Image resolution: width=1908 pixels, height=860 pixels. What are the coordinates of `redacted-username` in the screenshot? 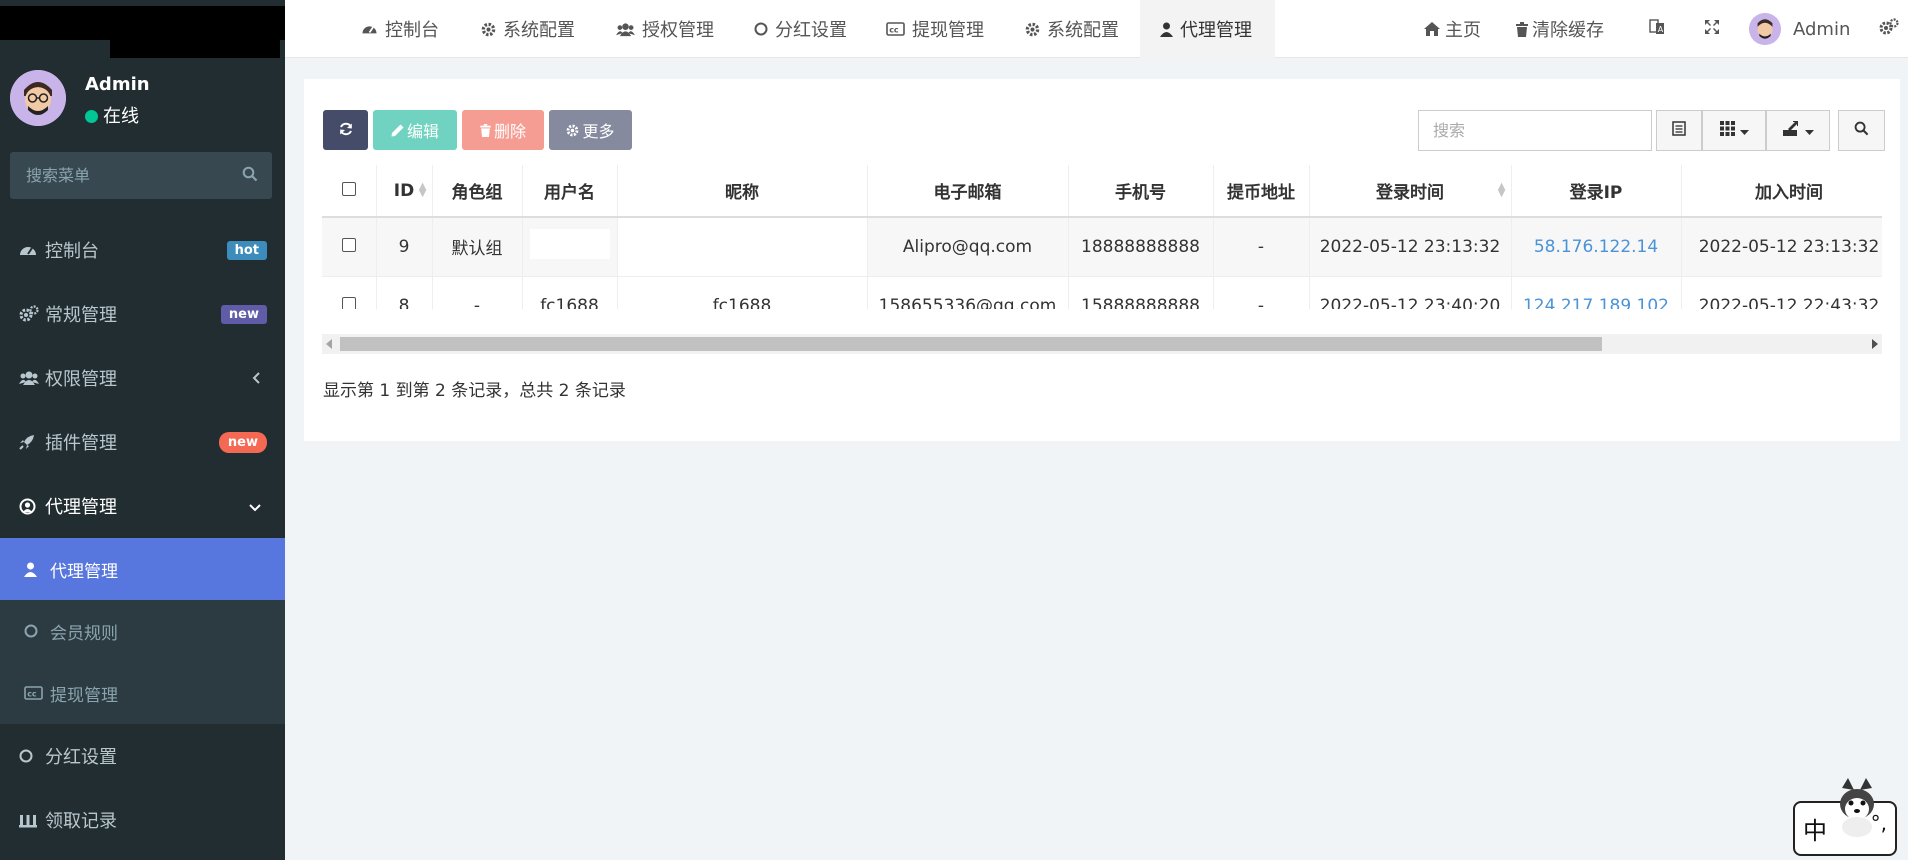 It's located at (569, 244).